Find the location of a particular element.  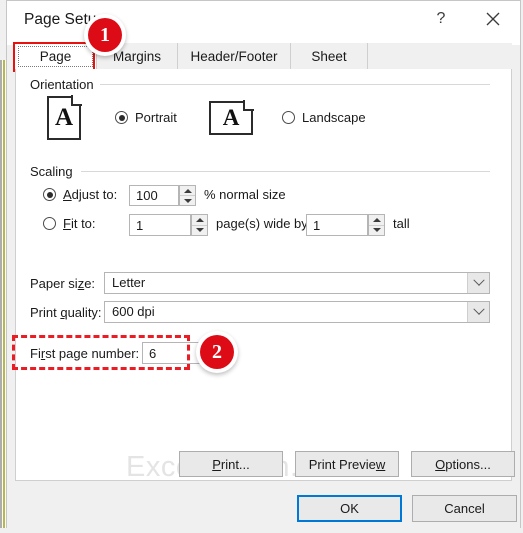

fit-to-wide-spinner is located at coordinates (199, 225).